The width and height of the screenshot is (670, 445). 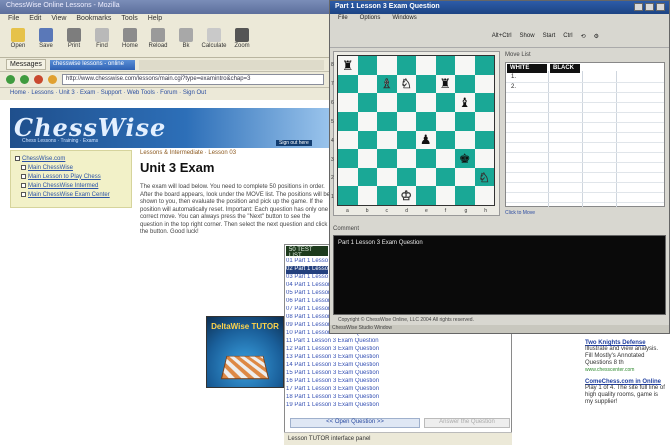 I want to click on question-list-item: 03 Part 1 Lesson 3 Exam Question, so click(x=307, y=278).